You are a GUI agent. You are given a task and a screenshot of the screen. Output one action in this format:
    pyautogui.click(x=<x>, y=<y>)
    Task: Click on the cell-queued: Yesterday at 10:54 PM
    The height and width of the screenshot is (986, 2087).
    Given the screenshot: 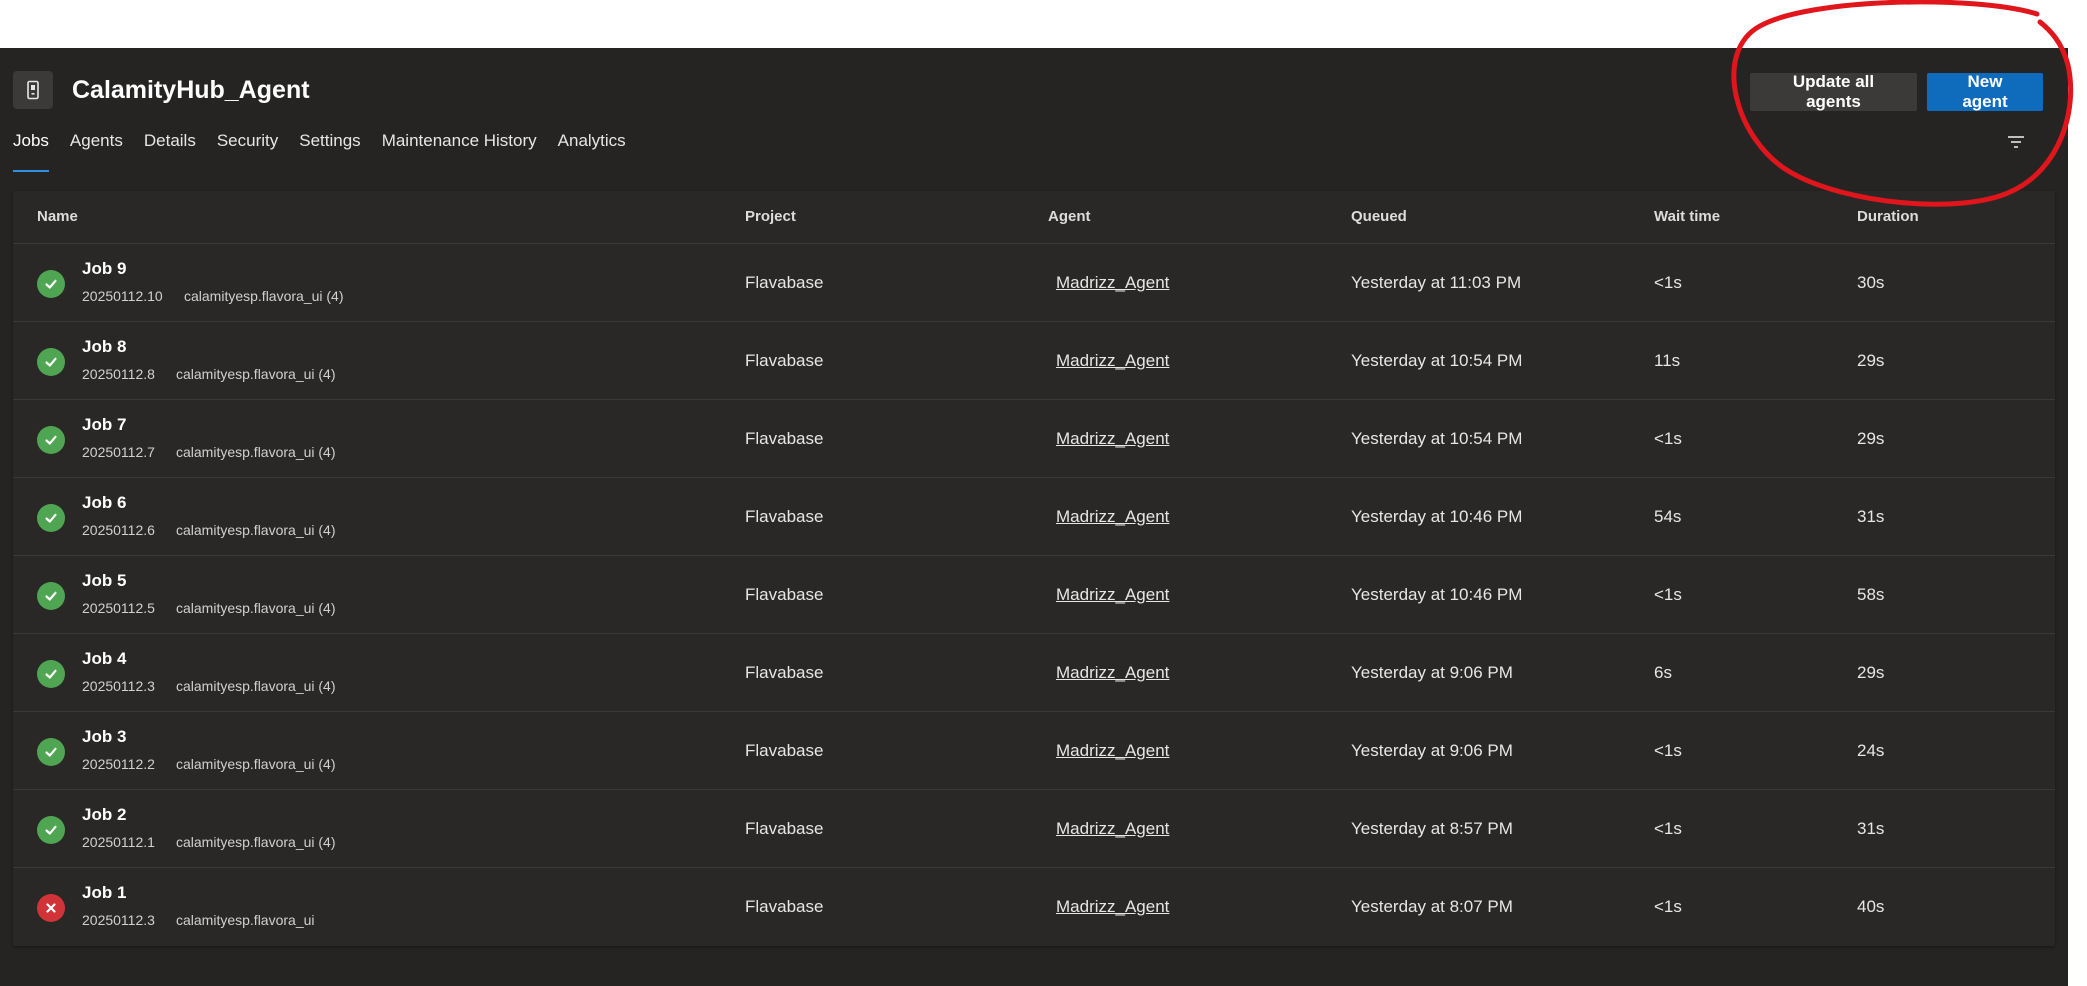 What is the action you would take?
    pyautogui.click(x=1437, y=438)
    